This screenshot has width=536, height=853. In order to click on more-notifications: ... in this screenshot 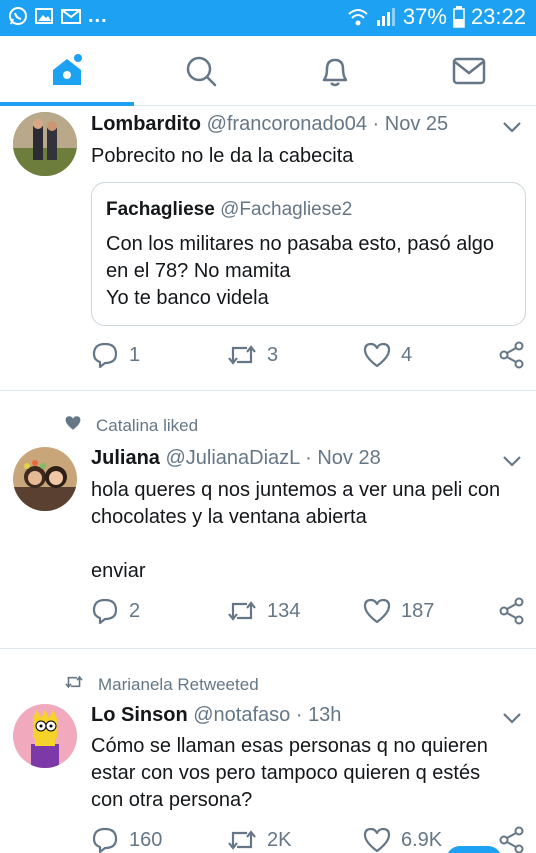, I will do `click(98, 16)`.